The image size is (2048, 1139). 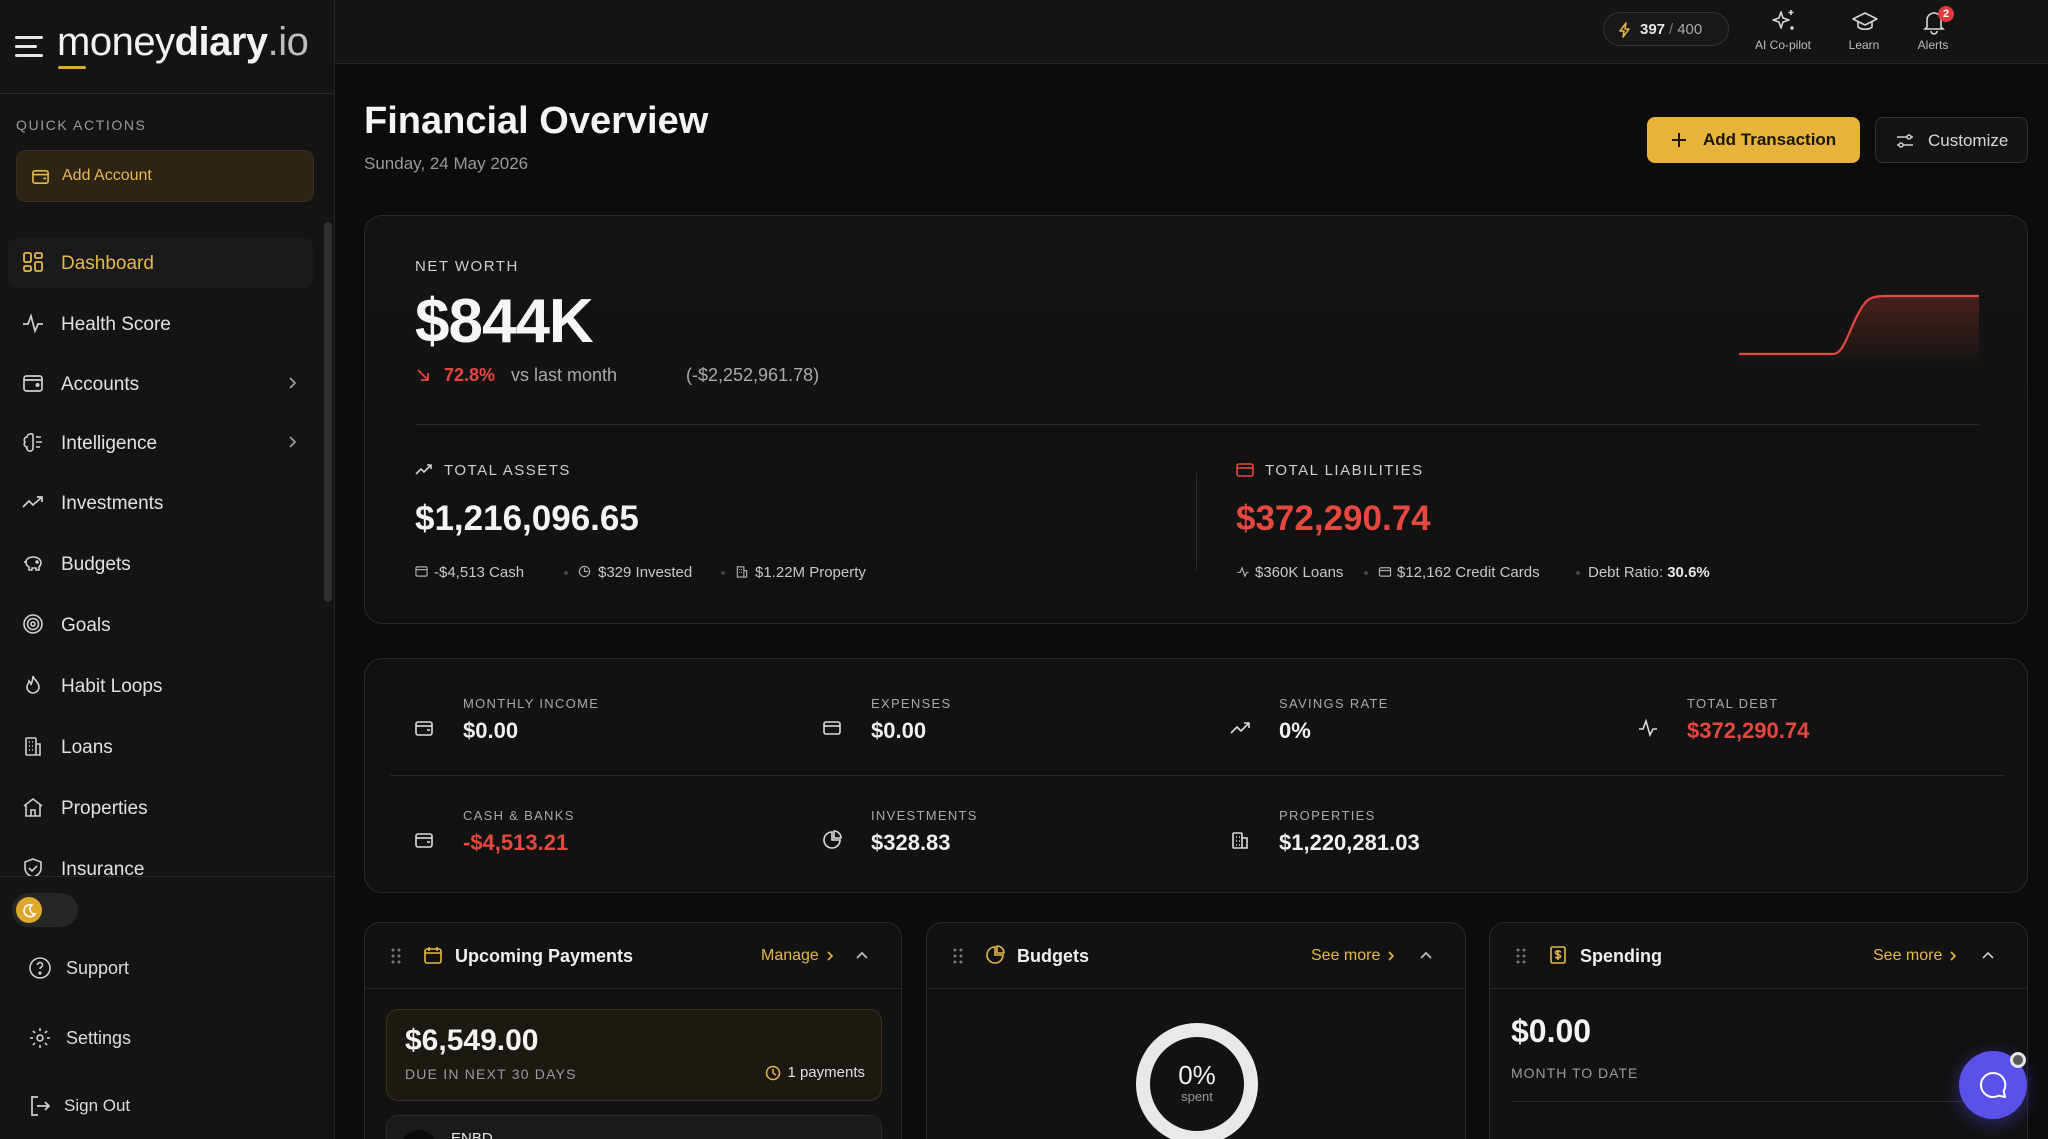 I want to click on add-transaction-button: Add Transaction, so click(x=1753, y=140).